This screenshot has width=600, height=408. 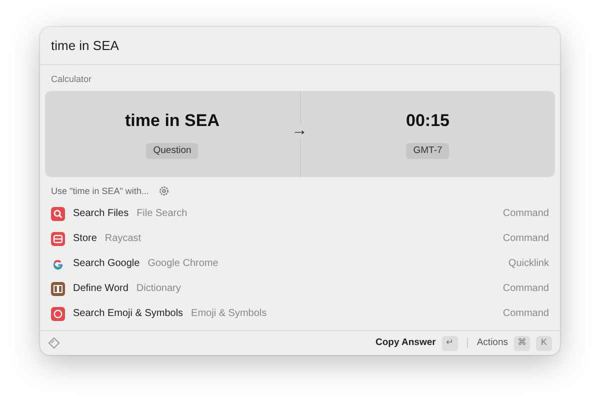 What do you see at coordinates (183, 264) in the screenshot?
I see `item-subtitle: Google Chrome` at bounding box center [183, 264].